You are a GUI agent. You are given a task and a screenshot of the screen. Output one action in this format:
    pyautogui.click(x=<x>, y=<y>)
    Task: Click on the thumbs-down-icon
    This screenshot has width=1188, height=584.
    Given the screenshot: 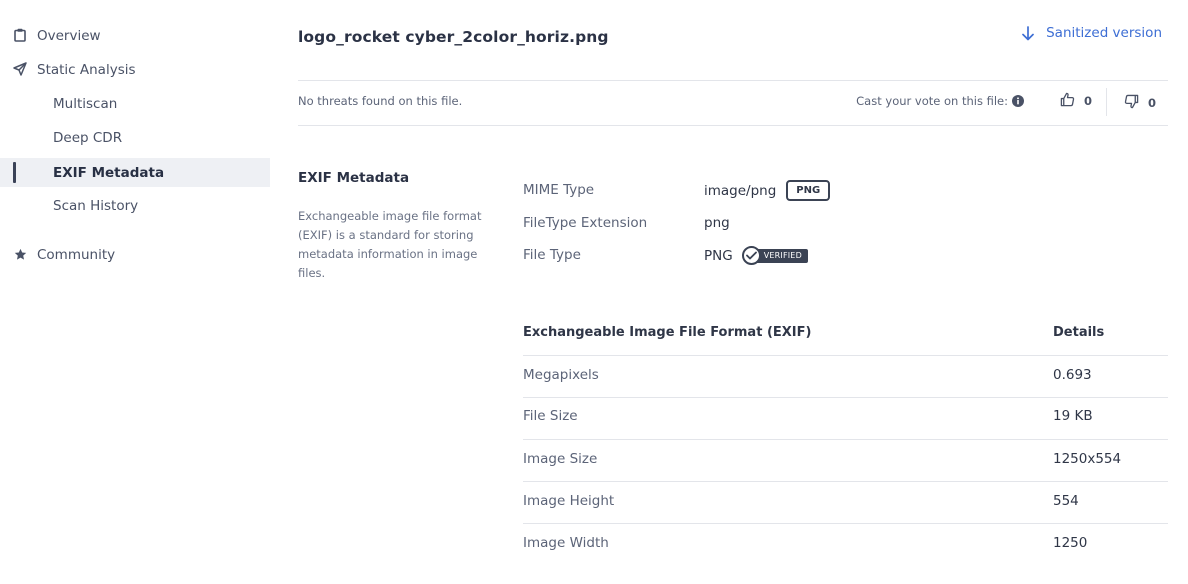 What is the action you would take?
    pyautogui.click(x=1131, y=103)
    